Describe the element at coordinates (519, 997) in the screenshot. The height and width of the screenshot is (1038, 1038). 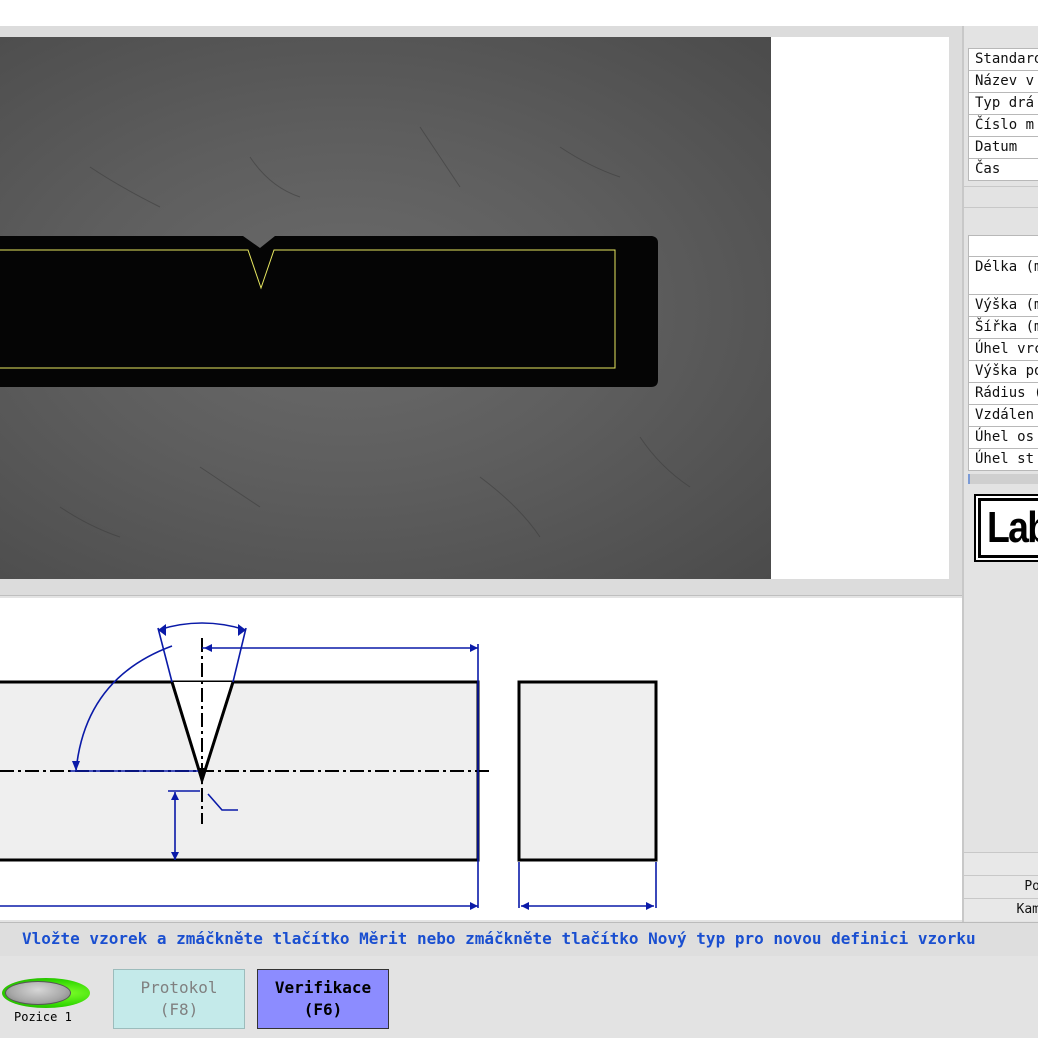
I see `bottom-toolbar: Pozice 1 Protokol (F8) Verifikace (F6)` at that location.